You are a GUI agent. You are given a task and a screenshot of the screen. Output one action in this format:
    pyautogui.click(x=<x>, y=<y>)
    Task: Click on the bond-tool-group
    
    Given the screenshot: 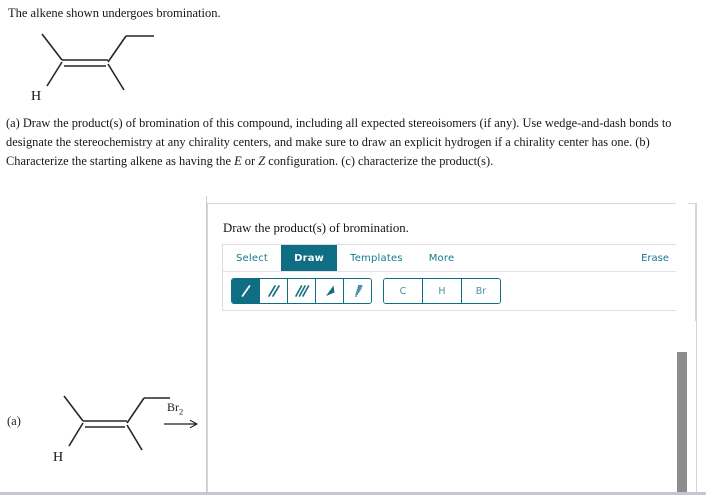 What is the action you would take?
    pyautogui.click(x=301, y=291)
    